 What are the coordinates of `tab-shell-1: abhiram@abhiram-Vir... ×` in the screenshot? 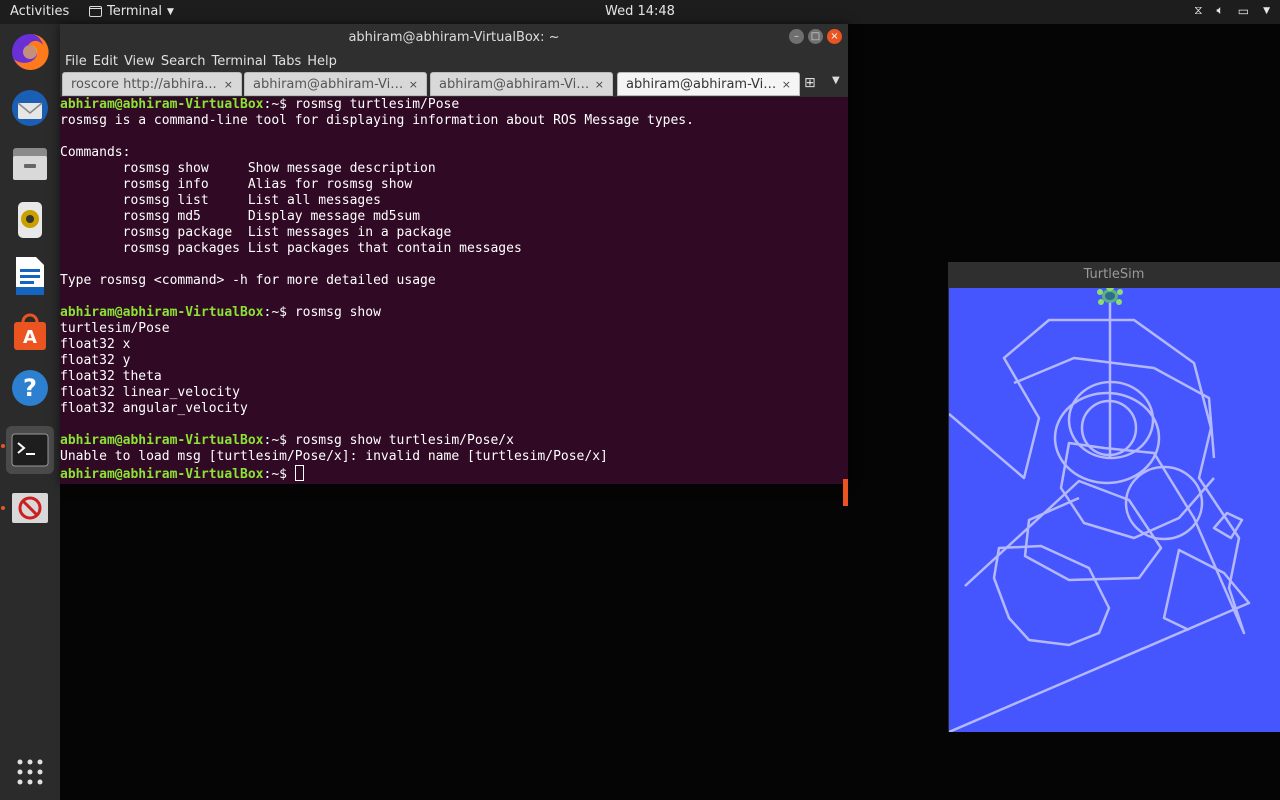 It's located at (335, 84).